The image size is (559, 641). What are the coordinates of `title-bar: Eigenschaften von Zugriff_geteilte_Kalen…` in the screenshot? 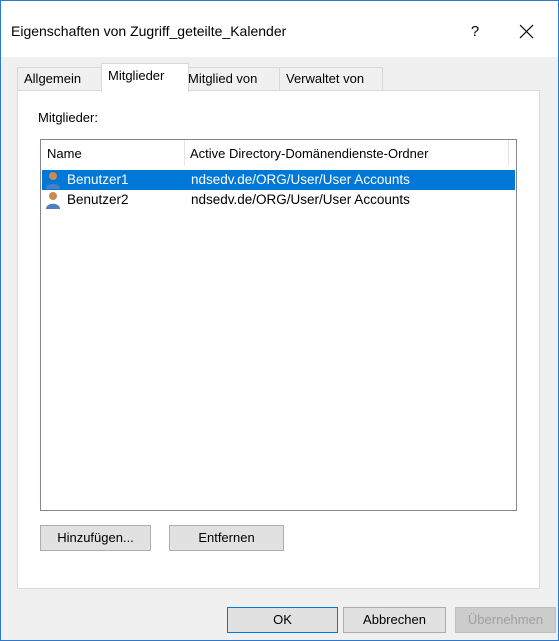 It's located at (279, 29).